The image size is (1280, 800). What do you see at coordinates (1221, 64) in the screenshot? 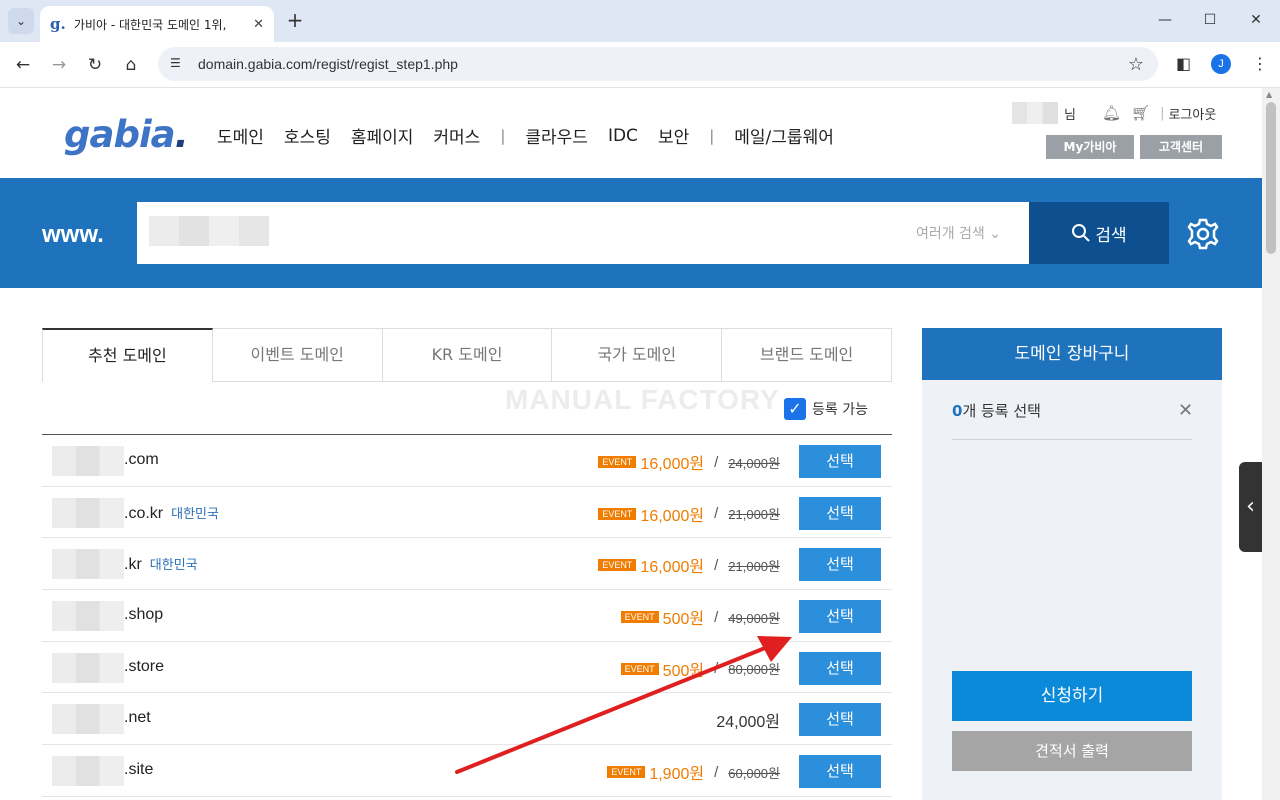
I see `profile-avatar: J` at bounding box center [1221, 64].